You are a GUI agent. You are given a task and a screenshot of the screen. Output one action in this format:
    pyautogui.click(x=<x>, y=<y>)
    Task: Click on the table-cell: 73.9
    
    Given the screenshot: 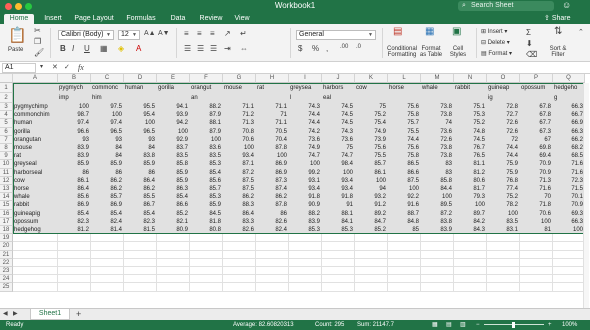 What is the action you would take?
    pyautogui.click(x=371, y=139)
    